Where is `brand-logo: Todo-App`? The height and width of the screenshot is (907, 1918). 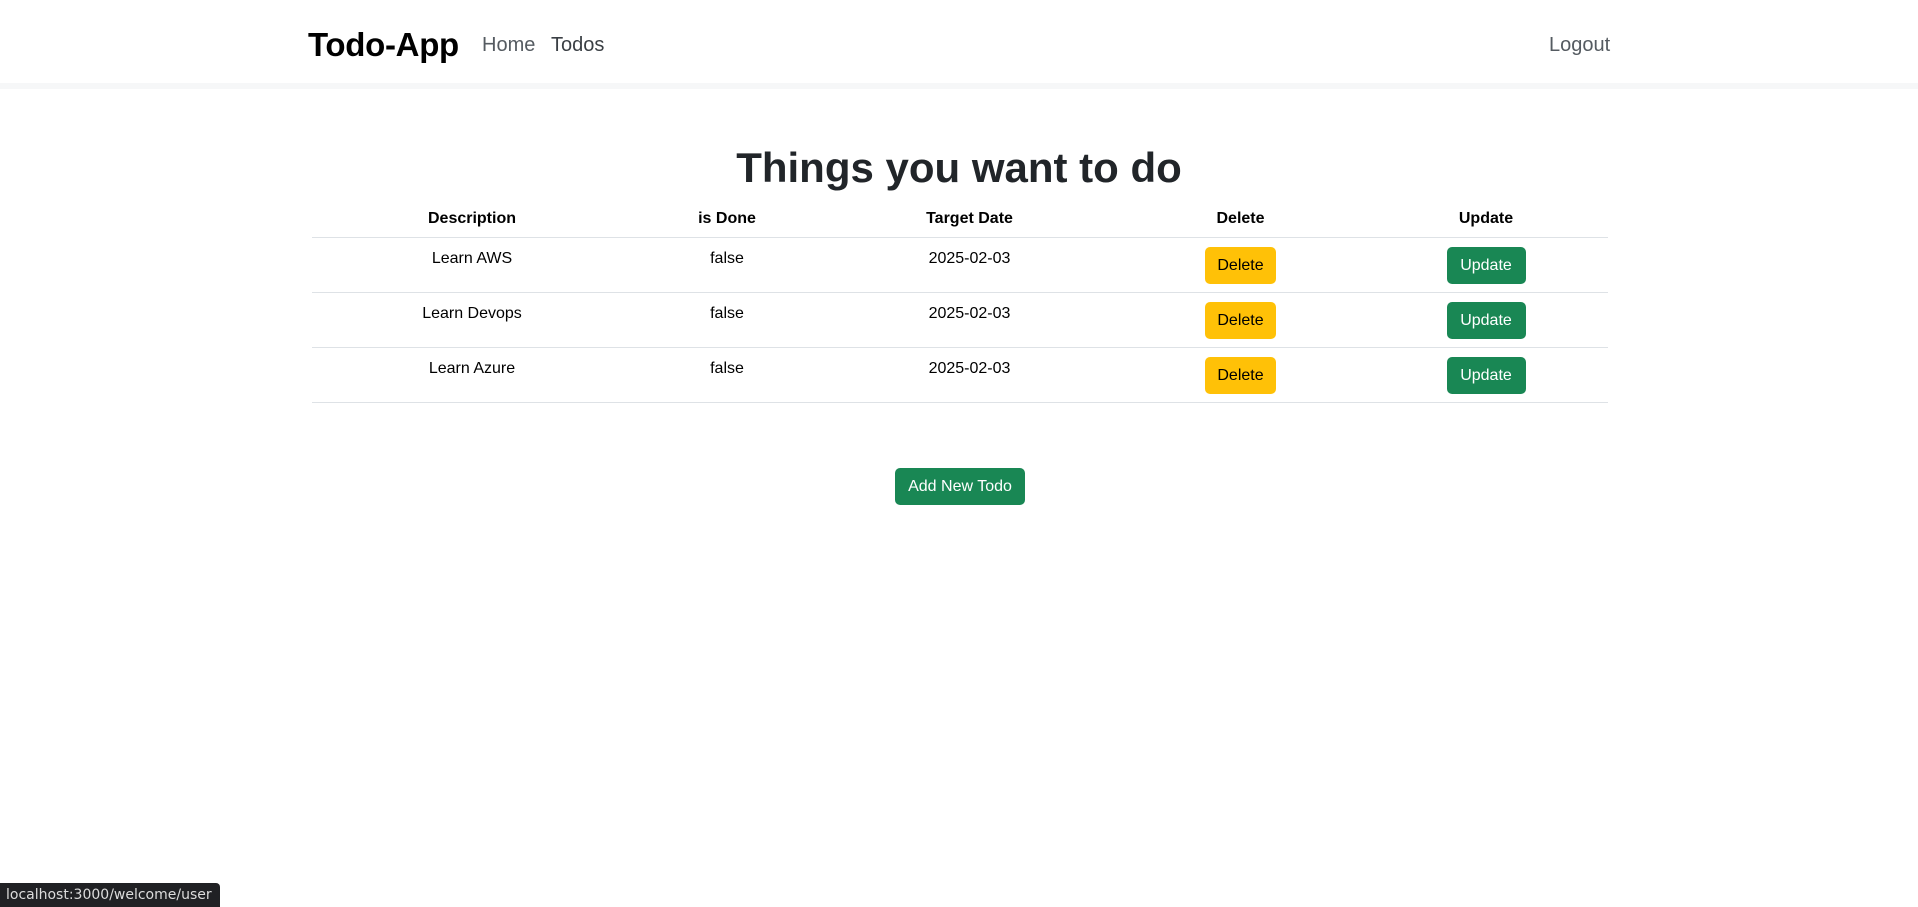 brand-logo: Todo-App is located at coordinates (383, 45).